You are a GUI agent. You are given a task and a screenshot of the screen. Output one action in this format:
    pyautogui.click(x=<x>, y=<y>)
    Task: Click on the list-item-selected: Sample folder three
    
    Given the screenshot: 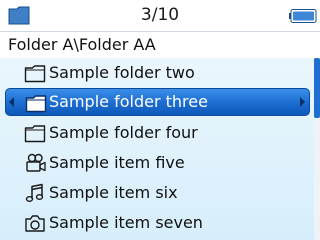 What is the action you would take?
    pyautogui.click(x=157, y=102)
    